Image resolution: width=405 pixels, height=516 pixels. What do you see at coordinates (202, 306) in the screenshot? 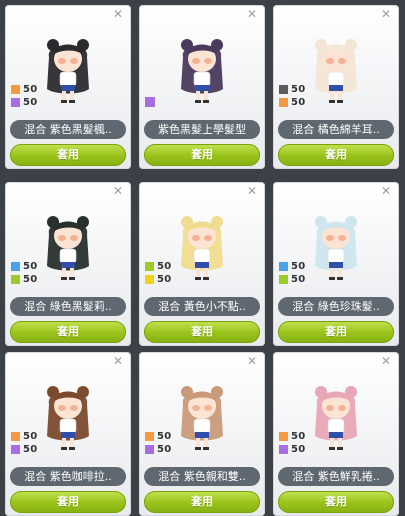
I see `hair-name-label: 混合 黃色小不點..` at bounding box center [202, 306].